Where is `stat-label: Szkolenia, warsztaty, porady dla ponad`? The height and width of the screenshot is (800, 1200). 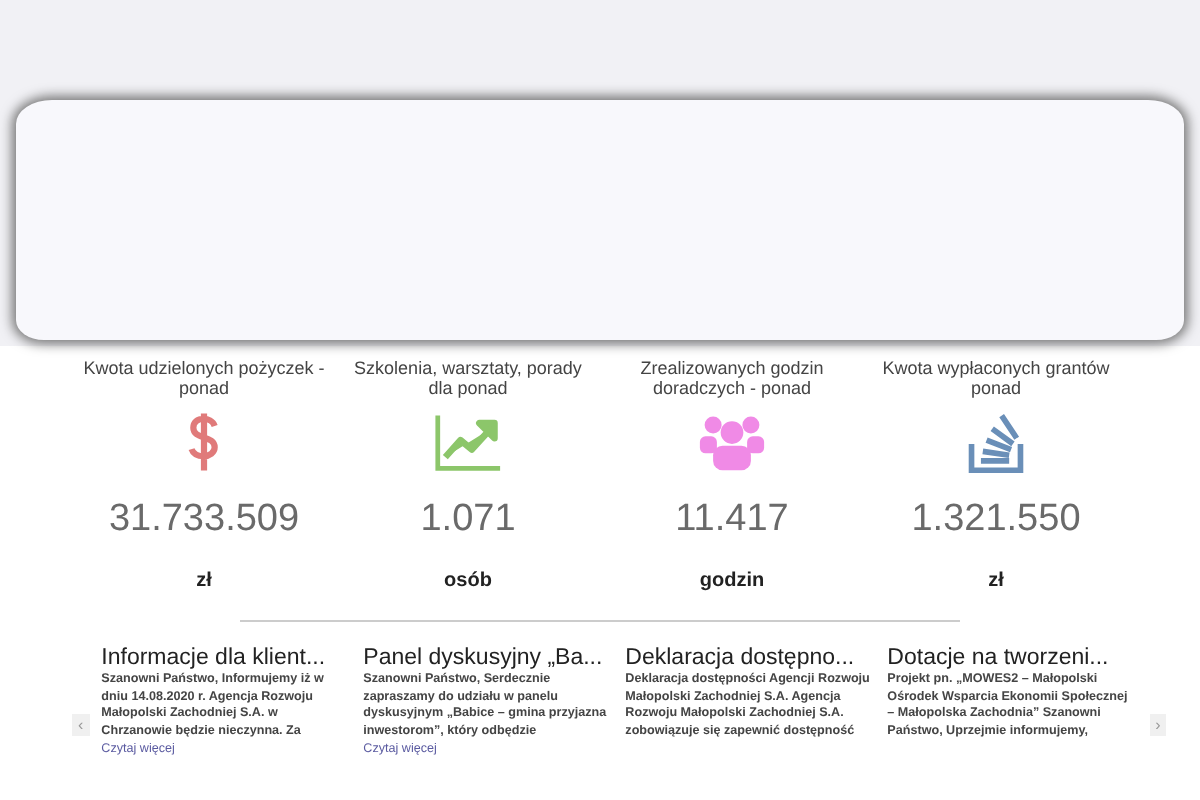
stat-label: Szkolenia, warsztaty, porady dla ponad is located at coordinates (468, 380).